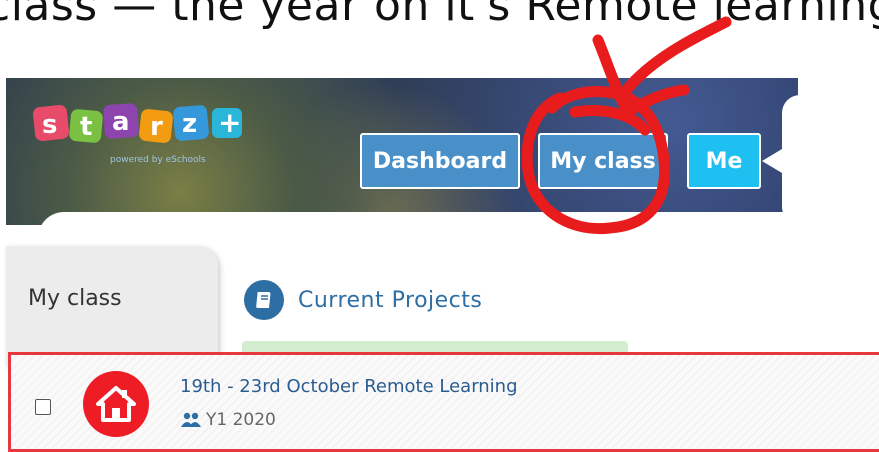 The image size is (879, 452). What do you see at coordinates (264, 300) in the screenshot?
I see `book-icon` at bounding box center [264, 300].